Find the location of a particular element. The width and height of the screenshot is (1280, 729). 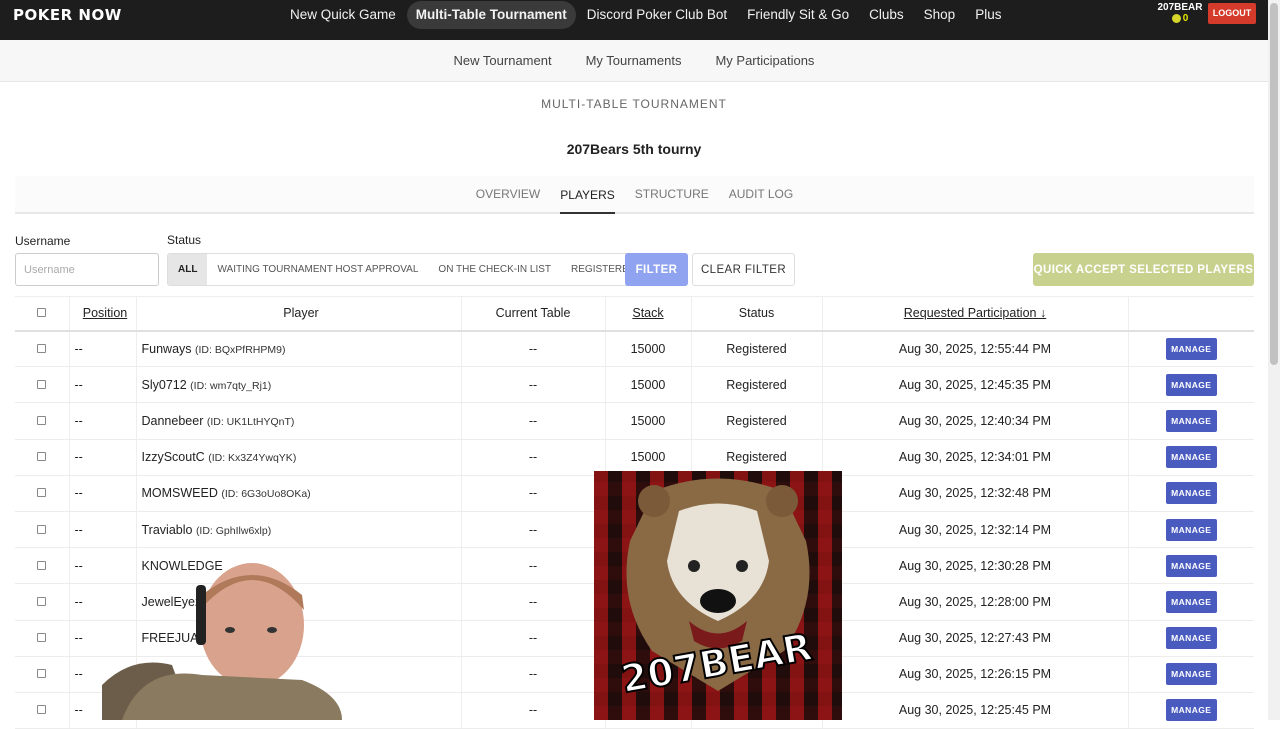

row-requested: Aug 30, 2025, 12:26:15 PM is located at coordinates (975, 674).